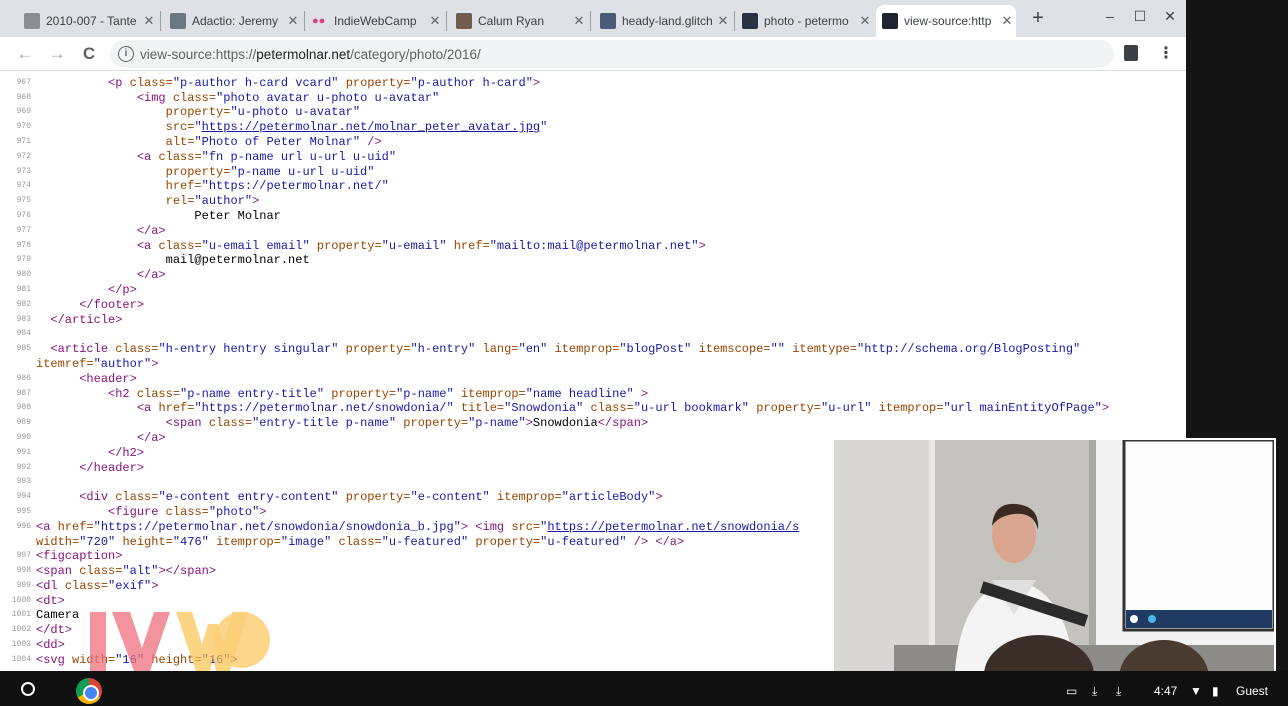 The width and height of the screenshot is (1288, 706). Describe the element at coordinates (415, 54) in the screenshot. I see `url-path: /category/photo/2016/` at that location.